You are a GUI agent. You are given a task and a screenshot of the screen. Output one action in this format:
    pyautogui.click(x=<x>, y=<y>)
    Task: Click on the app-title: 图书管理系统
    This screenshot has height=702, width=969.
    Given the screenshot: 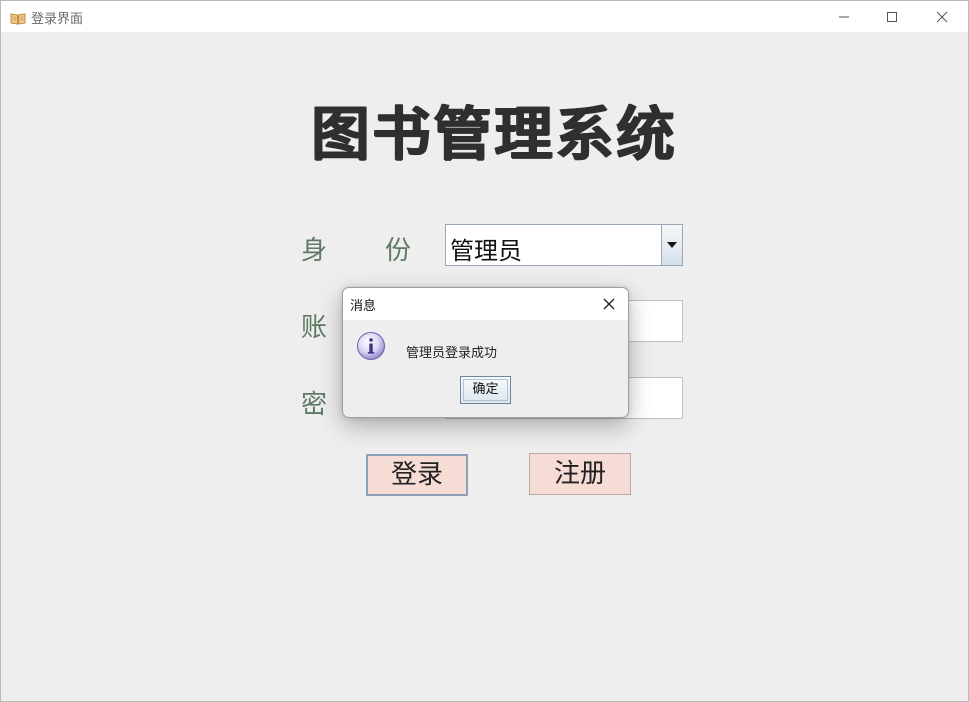 What is the action you would take?
    pyautogui.click(x=494, y=134)
    